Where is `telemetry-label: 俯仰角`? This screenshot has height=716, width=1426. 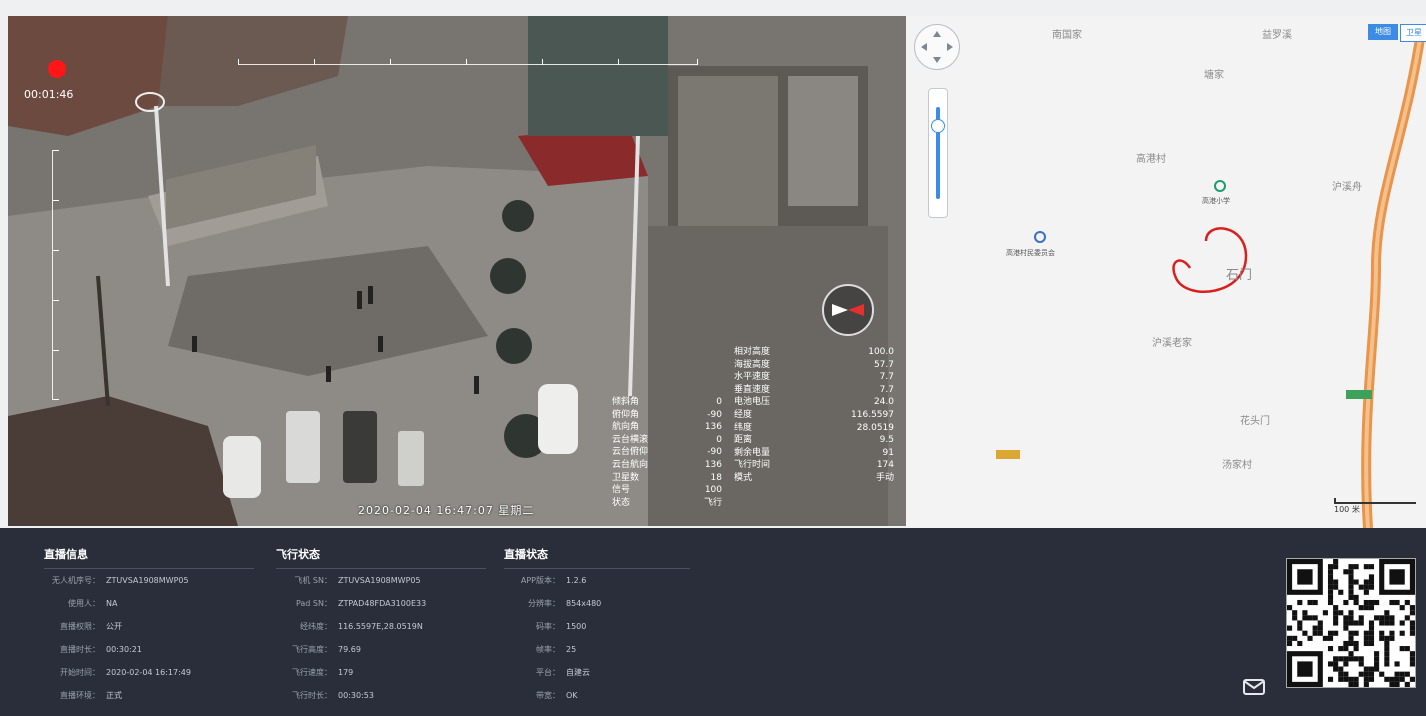
telemetry-label: 俯仰角 is located at coordinates (626, 414).